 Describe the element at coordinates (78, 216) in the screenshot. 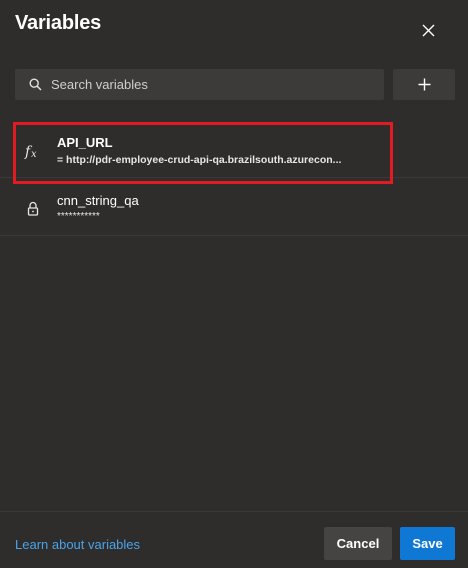

I see `variable-value: ***********` at that location.